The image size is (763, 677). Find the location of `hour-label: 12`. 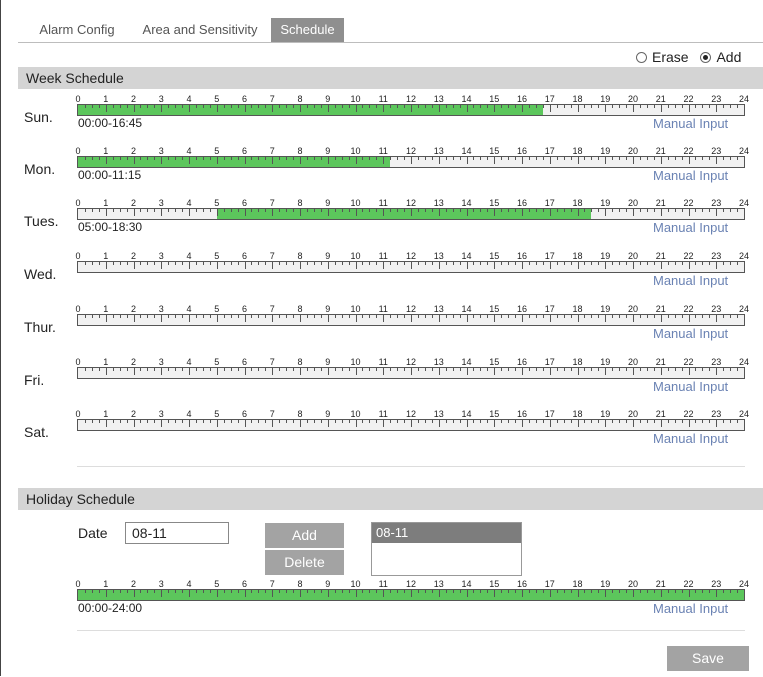

hour-label: 12 is located at coordinates (411, 151).